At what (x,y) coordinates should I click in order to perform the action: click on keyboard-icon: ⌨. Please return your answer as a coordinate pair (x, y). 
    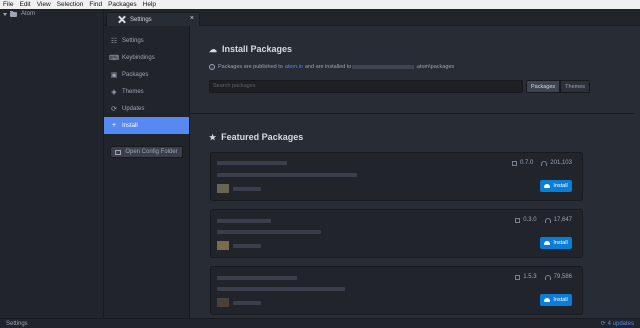
    Looking at the image, I should click on (114, 58).